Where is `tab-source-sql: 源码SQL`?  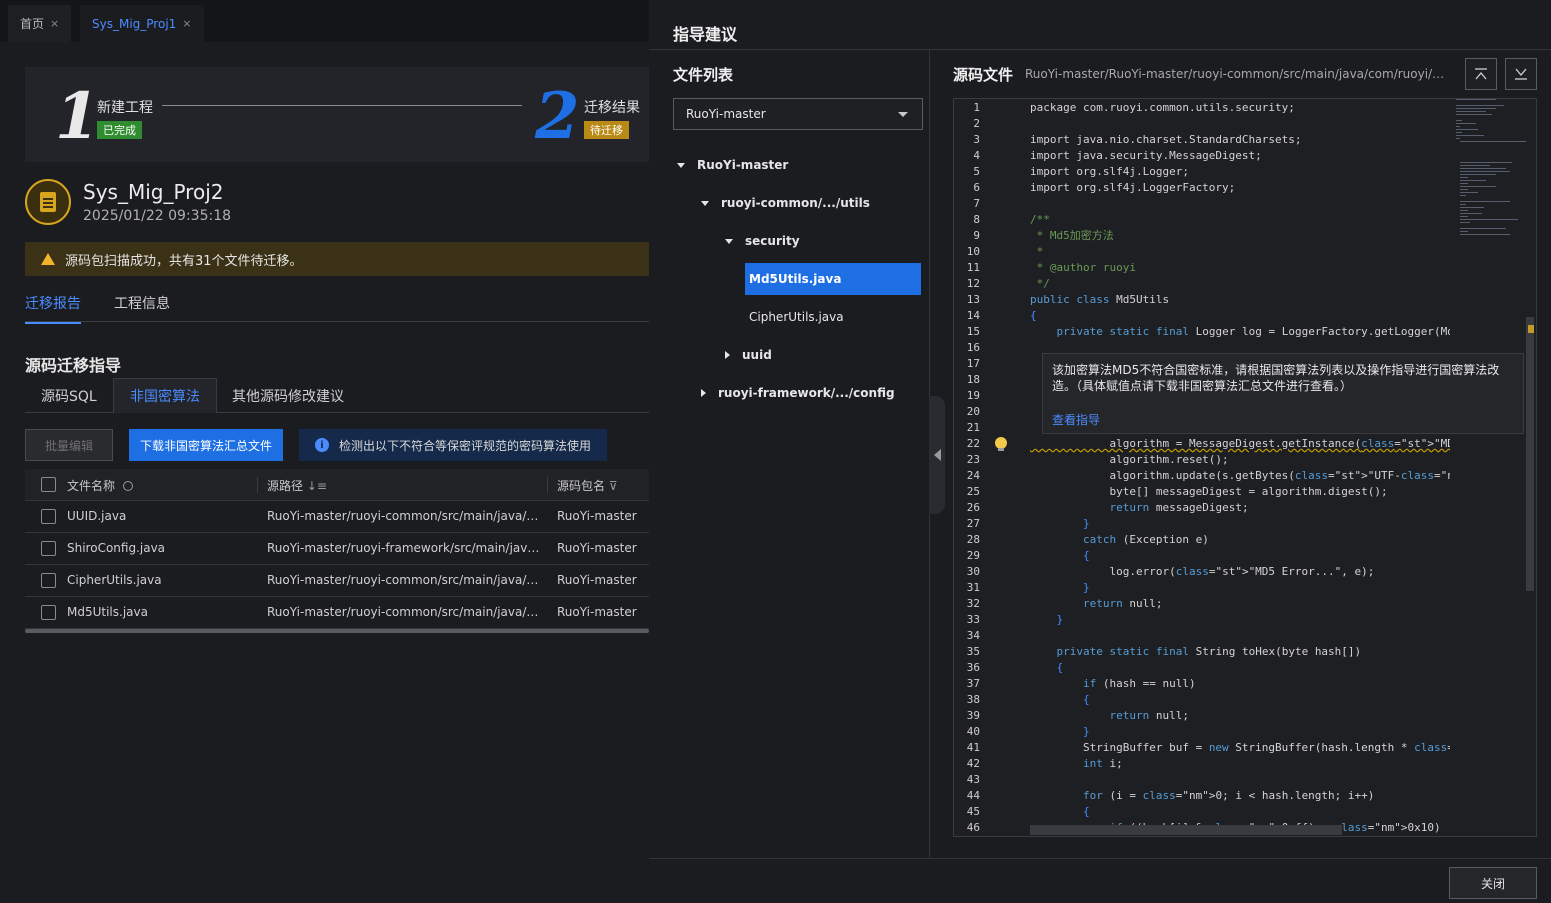 tab-source-sql: 源码SQL is located at coordinates (69, 395).